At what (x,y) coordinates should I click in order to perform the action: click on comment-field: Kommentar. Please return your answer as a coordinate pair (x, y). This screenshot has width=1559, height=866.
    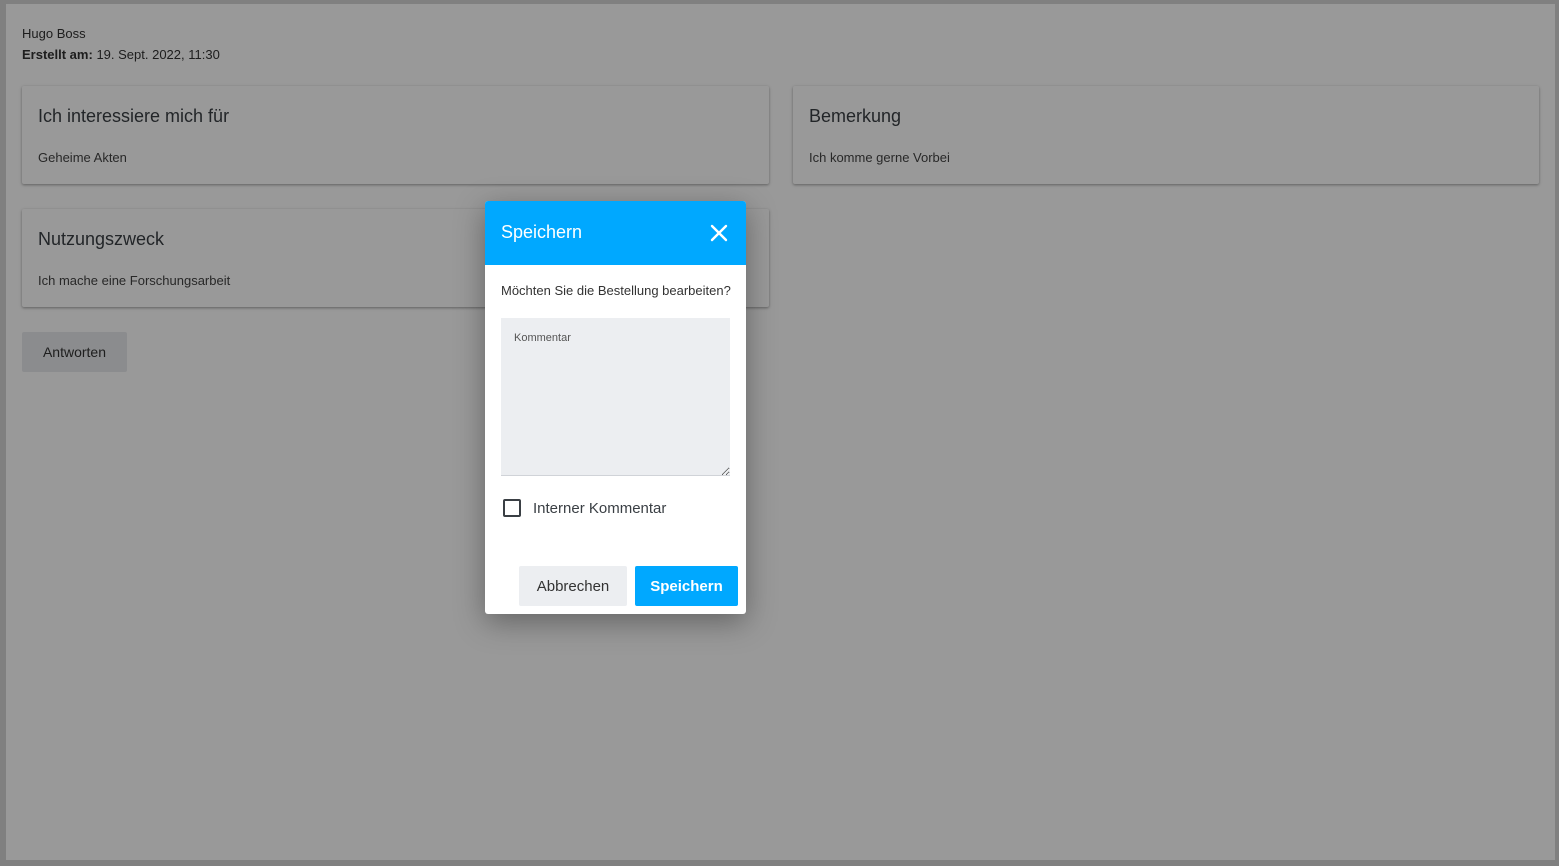
    Looking at the image, I should click on (615, 397).